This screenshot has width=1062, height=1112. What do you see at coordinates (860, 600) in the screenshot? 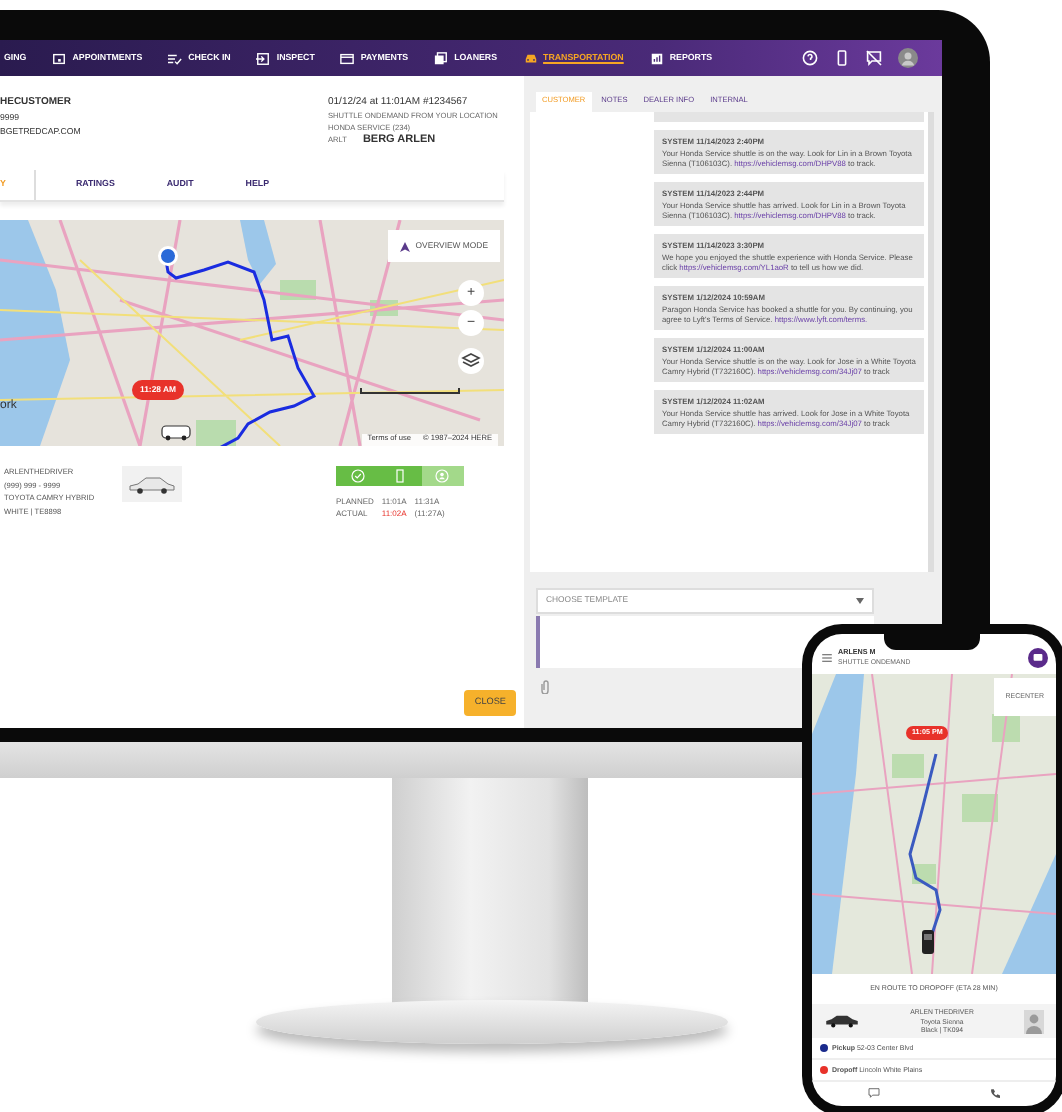
I see `caret-icon` at bounding box center [860, 600].